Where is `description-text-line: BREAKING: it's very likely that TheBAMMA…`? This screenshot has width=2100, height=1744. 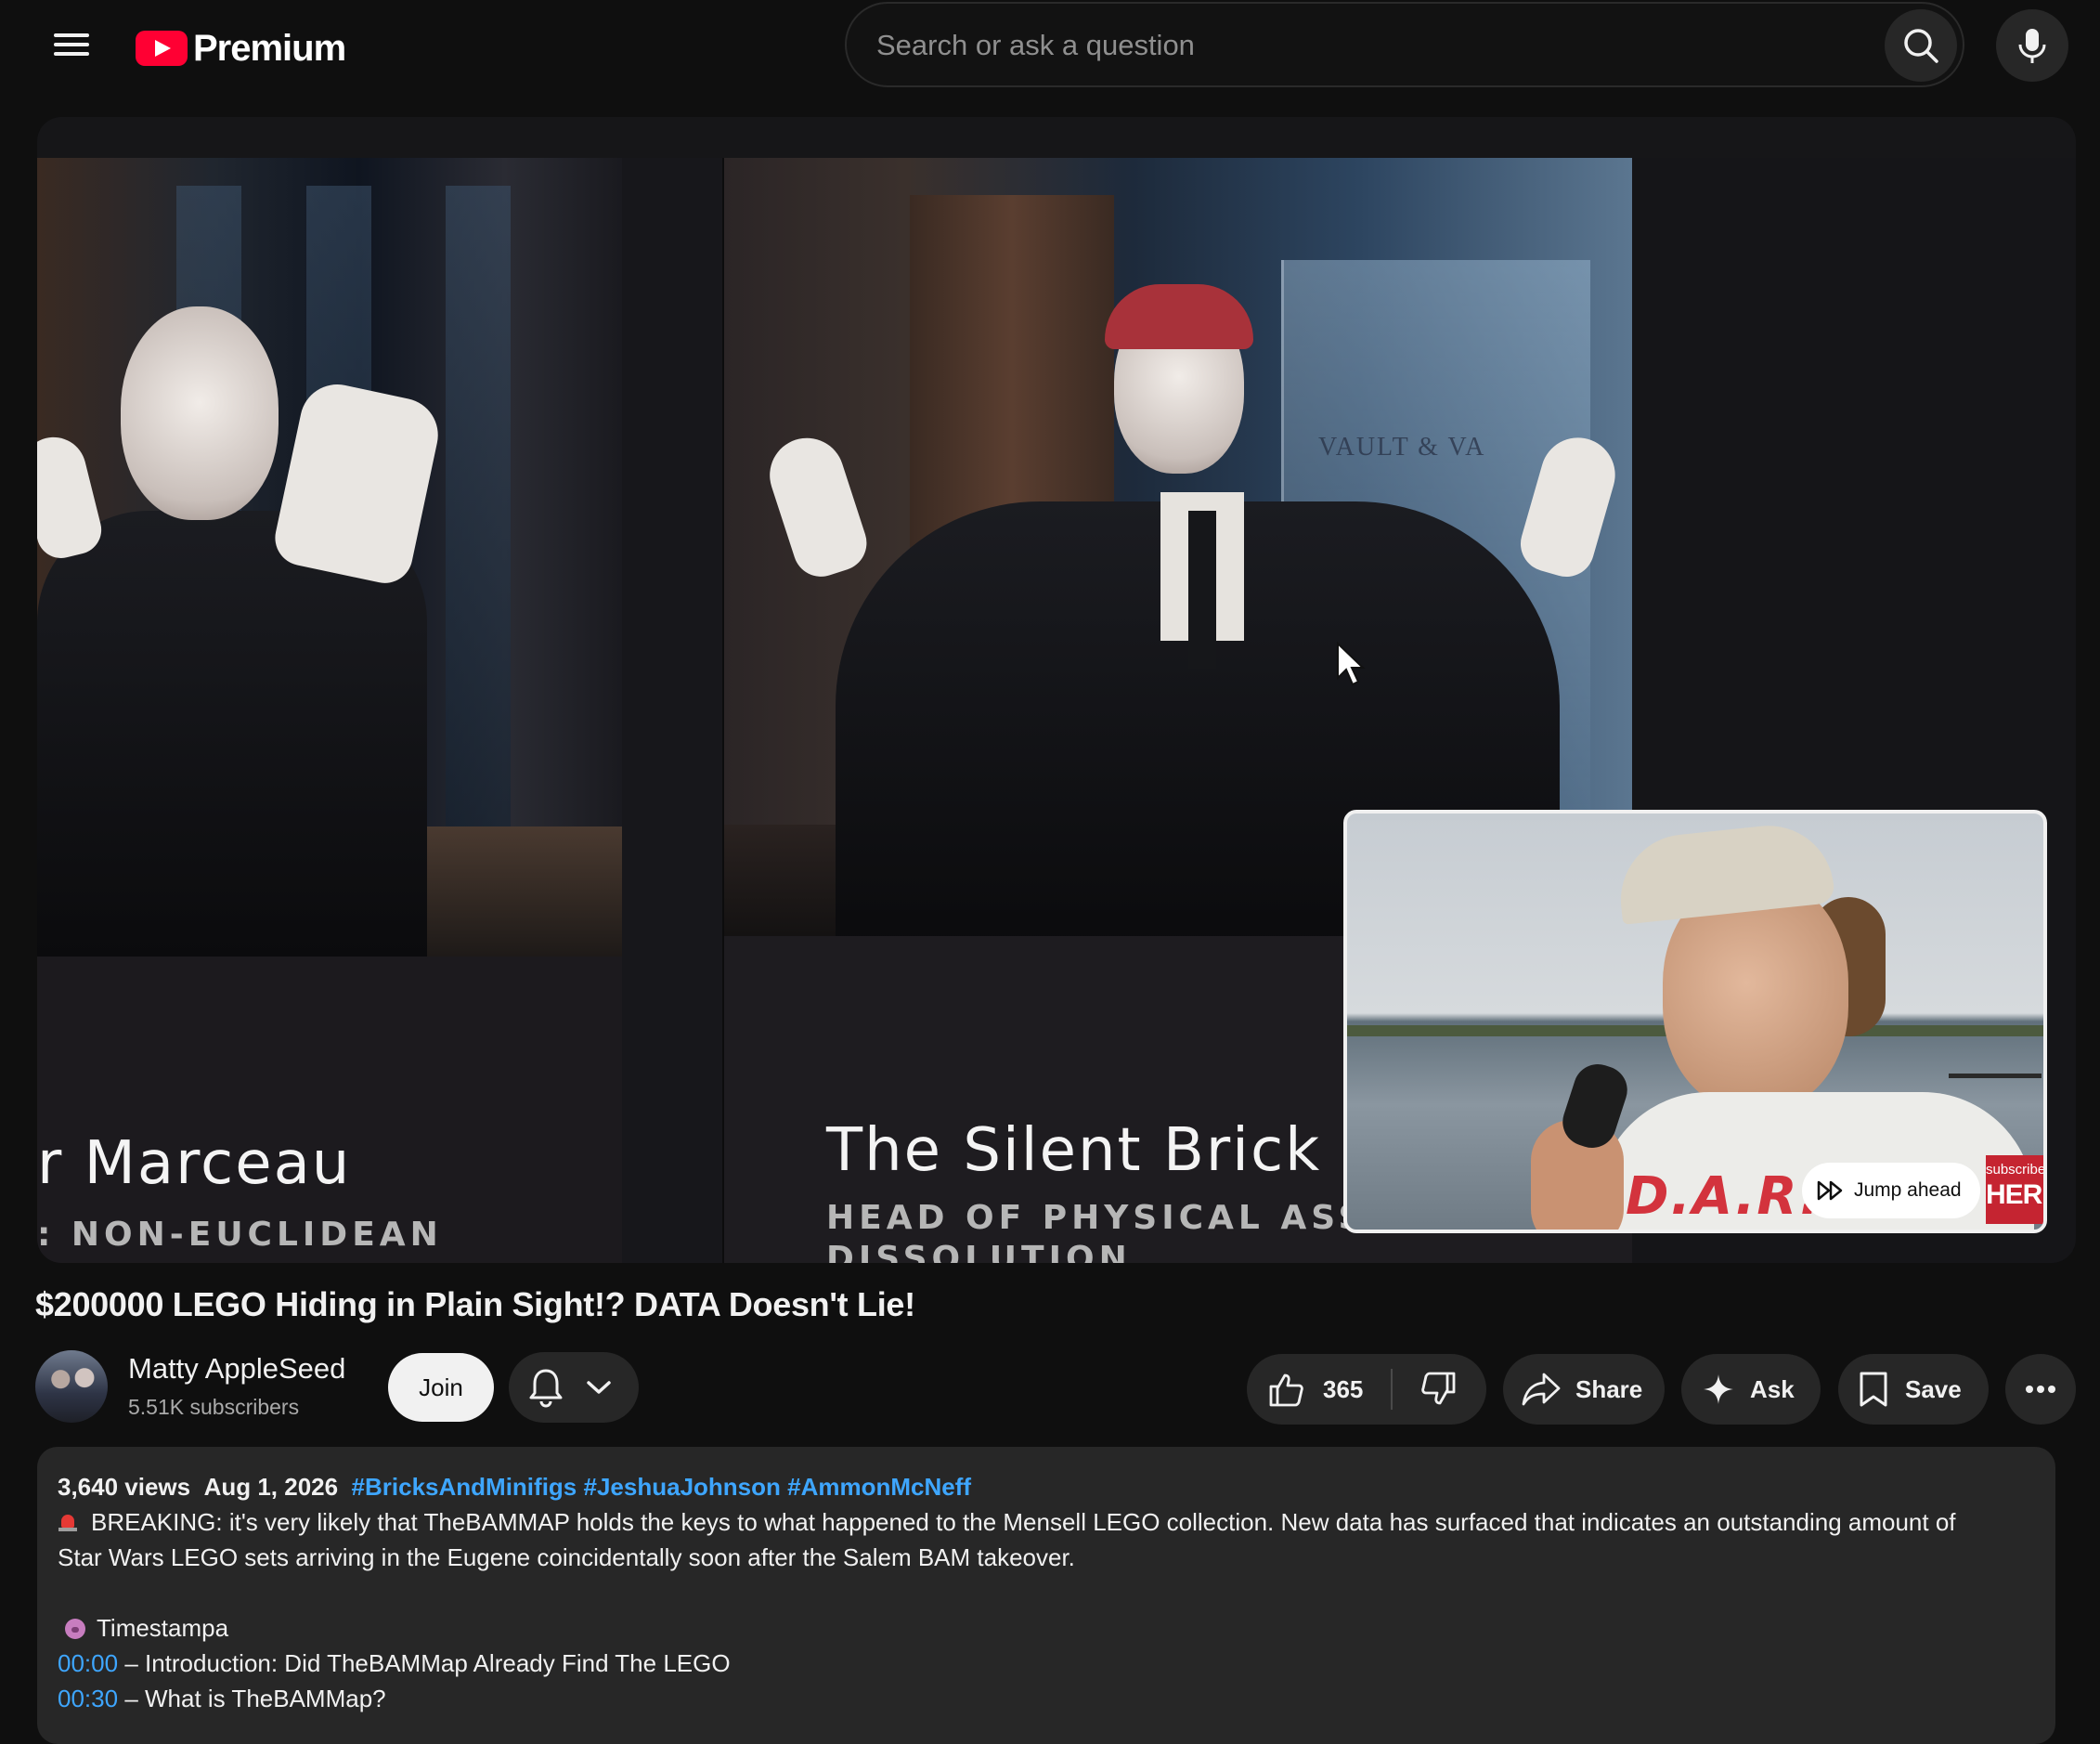
description-text-line: BREAKING: it's very likely that TheBAMMA… is located at coordinates (1007, 1522).